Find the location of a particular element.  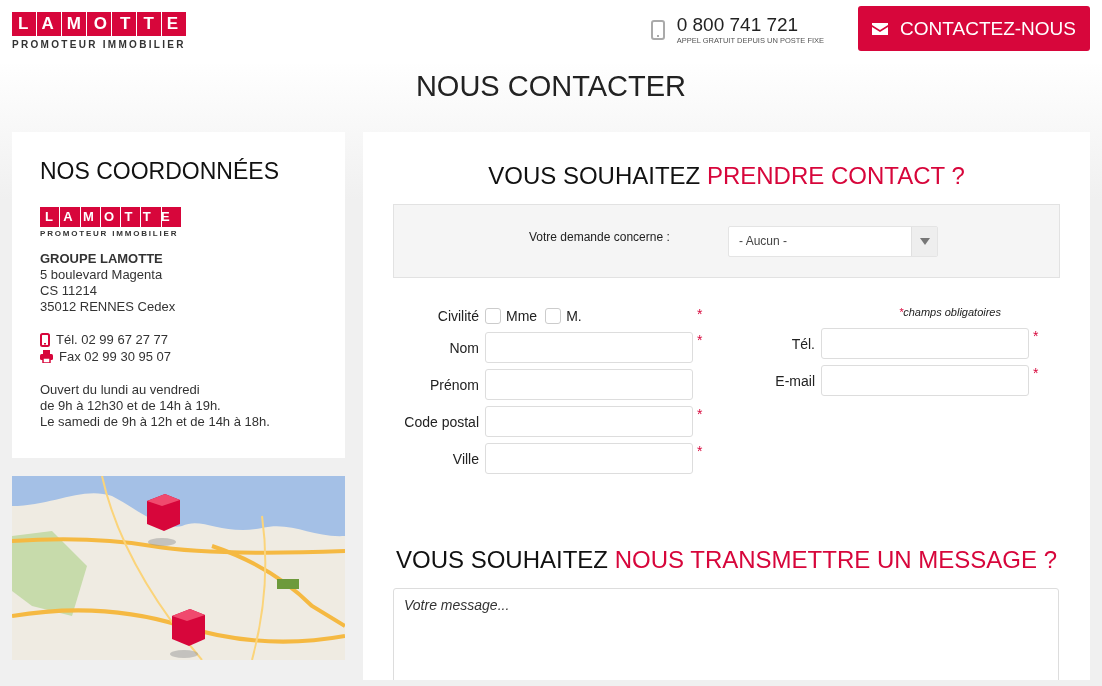

address-line: 35012 RENNES Cedex is located at coordinates (108, 307).